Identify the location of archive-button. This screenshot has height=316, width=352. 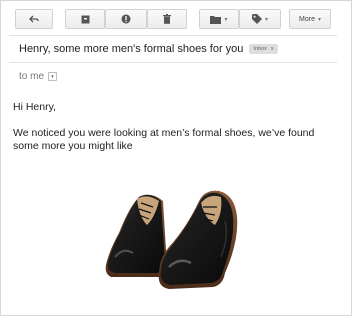
(85, 19).